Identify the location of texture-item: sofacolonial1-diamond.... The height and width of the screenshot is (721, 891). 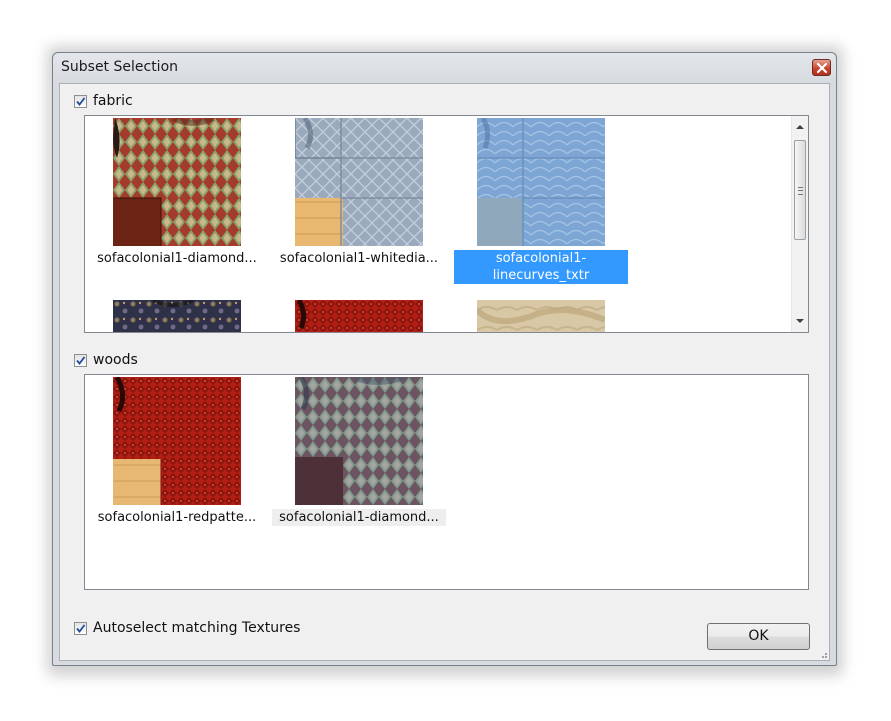
(177, 193).